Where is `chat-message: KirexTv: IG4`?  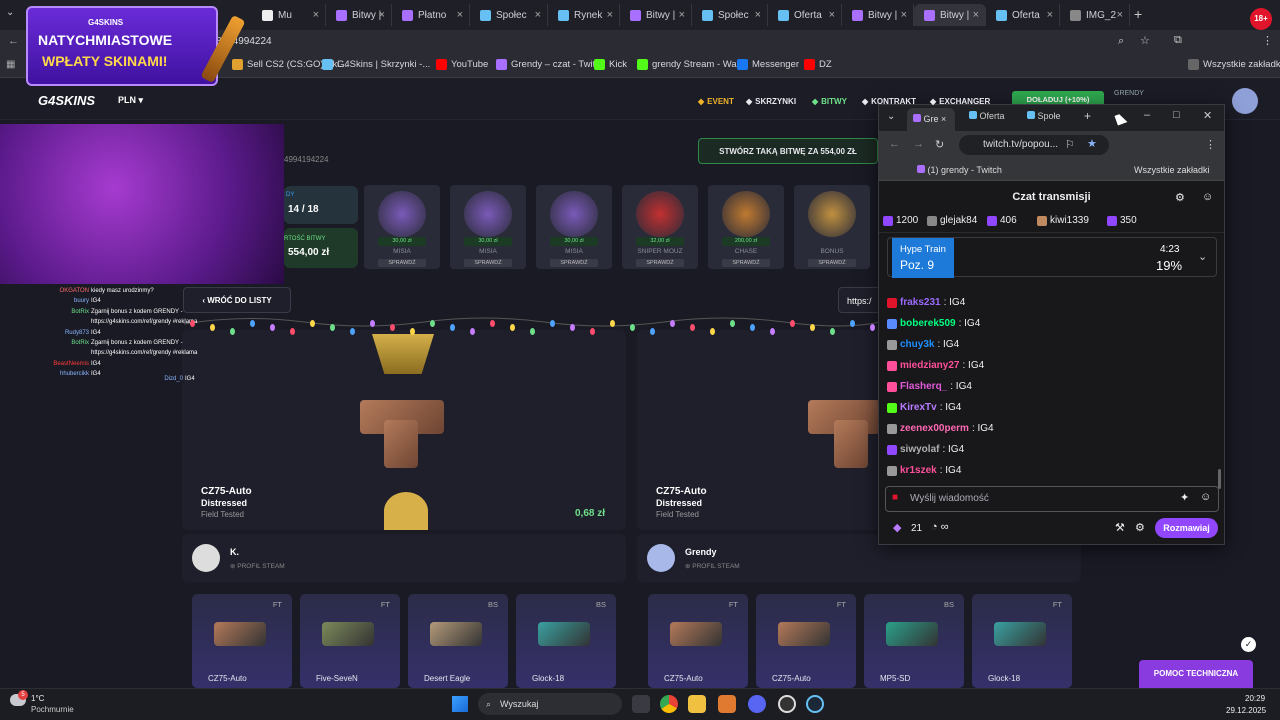 chat-message: KirexTv: IG4 is located at coordinates (924, 407).